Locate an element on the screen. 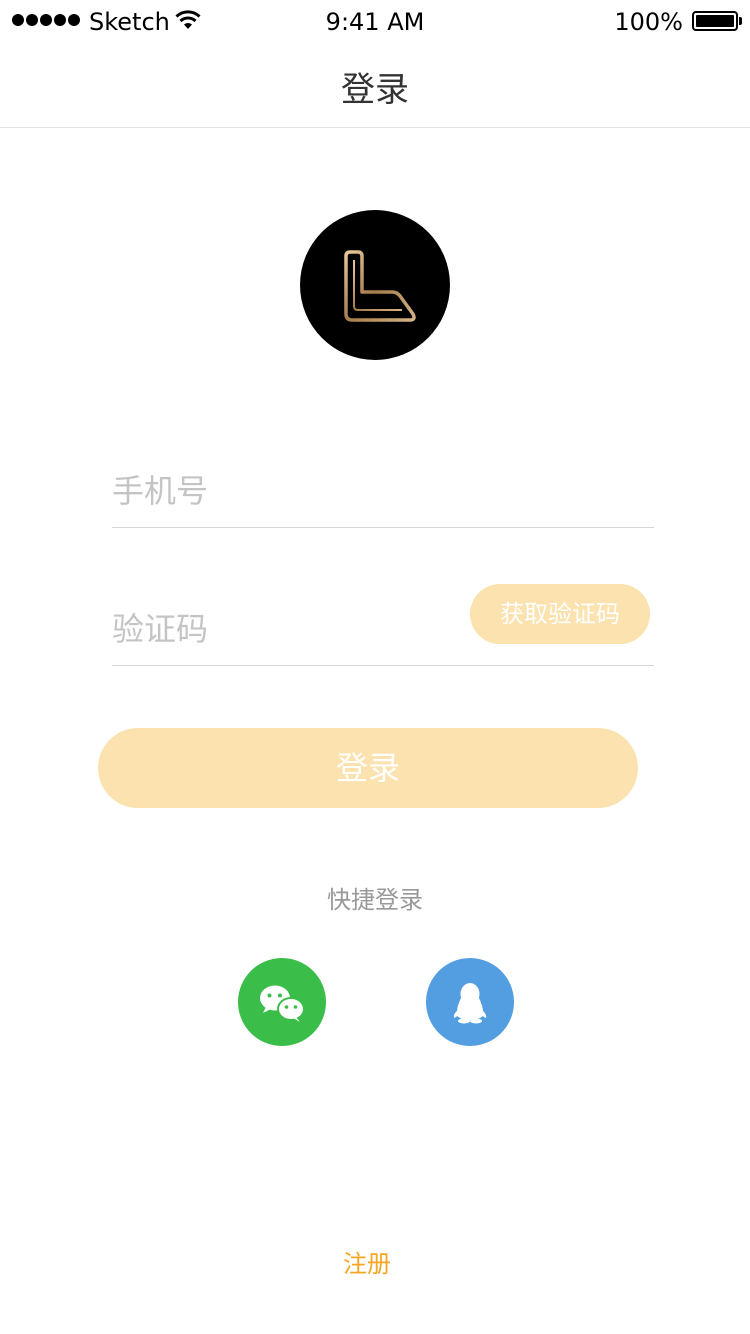  battery-percentage: 100% is located at coordinates (648, 22).